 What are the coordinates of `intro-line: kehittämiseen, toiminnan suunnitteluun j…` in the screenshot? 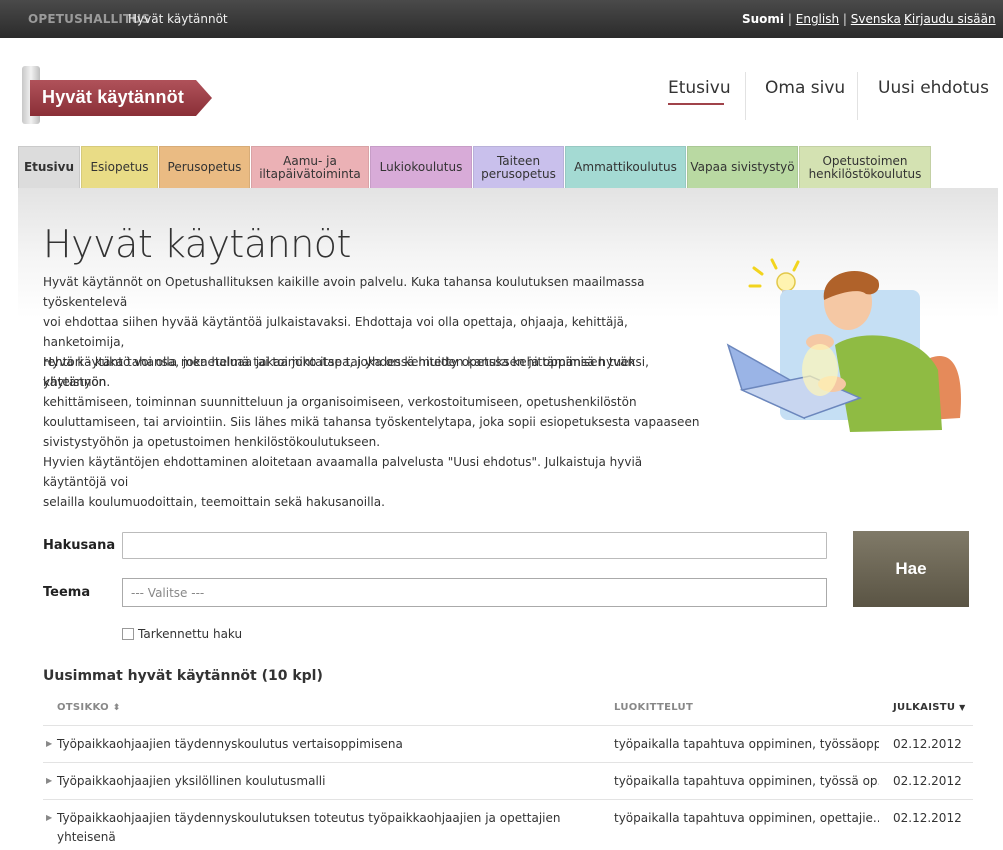 It's located at (340, 402).